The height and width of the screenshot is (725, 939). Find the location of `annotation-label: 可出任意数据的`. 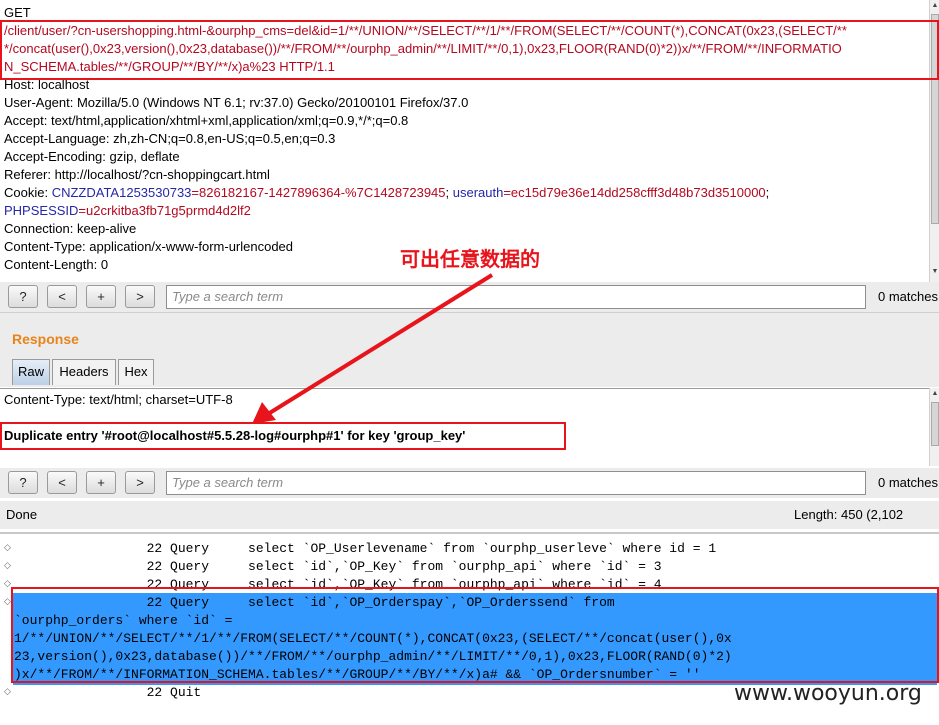

annotation-label: 可出任意数据的 is located at coordinates (470, 260).